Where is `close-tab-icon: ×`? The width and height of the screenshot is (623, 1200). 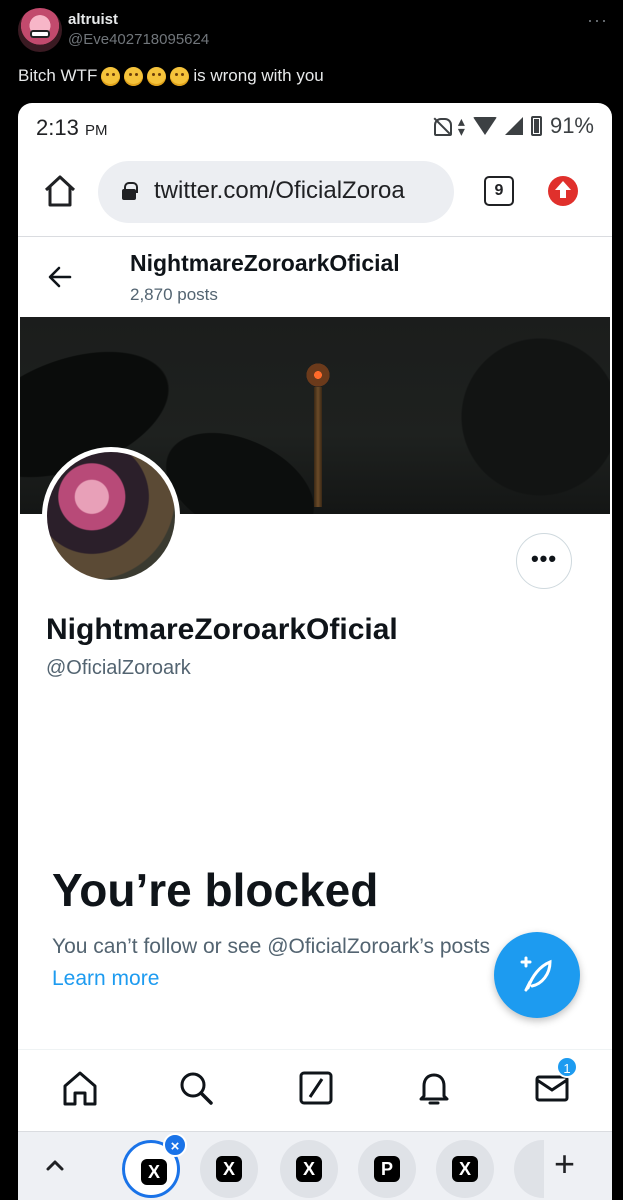
close-tab-icon: × is located at coordinates (175, 1145).